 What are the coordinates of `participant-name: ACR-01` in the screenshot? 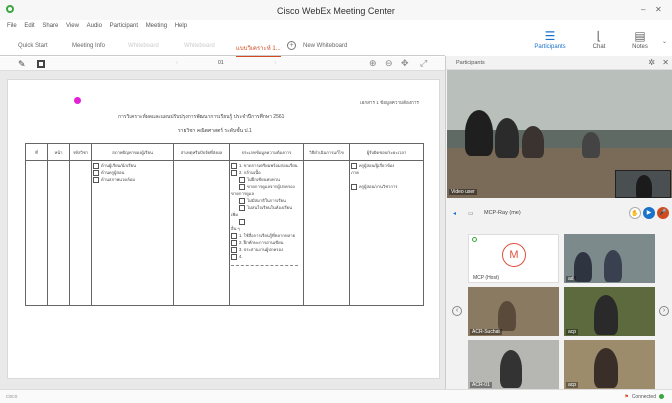 It's located at (481, 385).